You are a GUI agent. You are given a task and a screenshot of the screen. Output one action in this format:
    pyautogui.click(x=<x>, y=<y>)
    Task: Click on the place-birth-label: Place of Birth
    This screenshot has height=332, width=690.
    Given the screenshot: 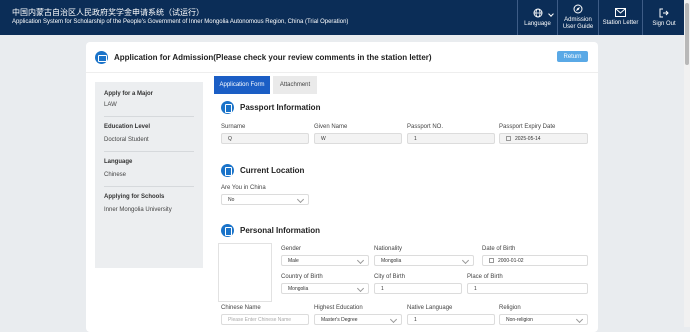 What is the action you would take?
    pyautogui.click(x=485, y=277)
    